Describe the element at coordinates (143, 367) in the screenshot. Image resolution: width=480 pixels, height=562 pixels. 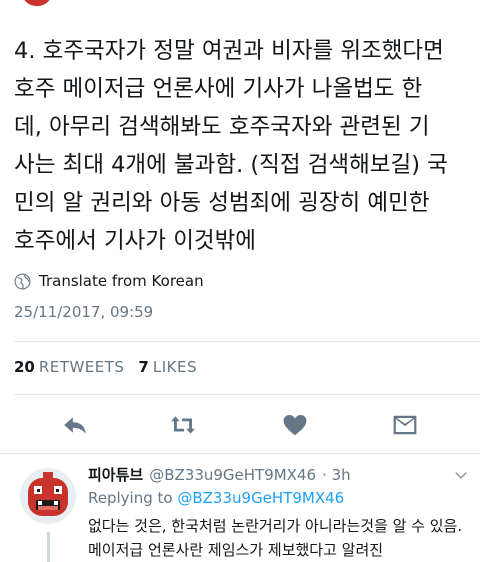
I see `likes-count: 7` at that location.